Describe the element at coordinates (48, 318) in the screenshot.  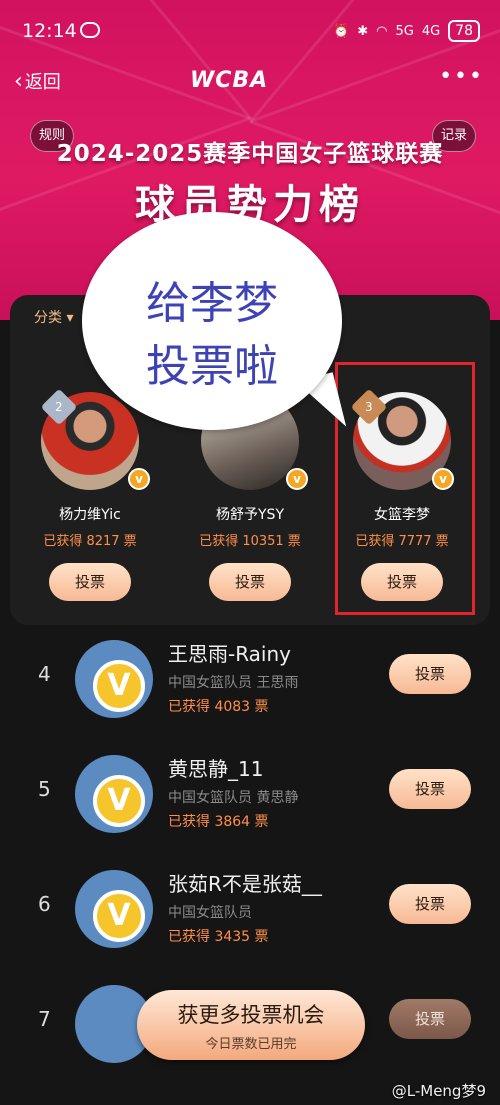
I see `category-filter-label: 分类` at that location.